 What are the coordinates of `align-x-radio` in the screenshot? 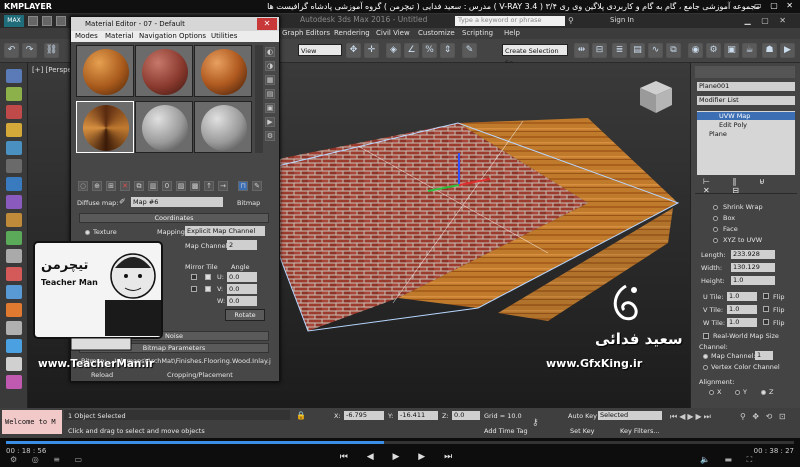 It's located at (711, 392).